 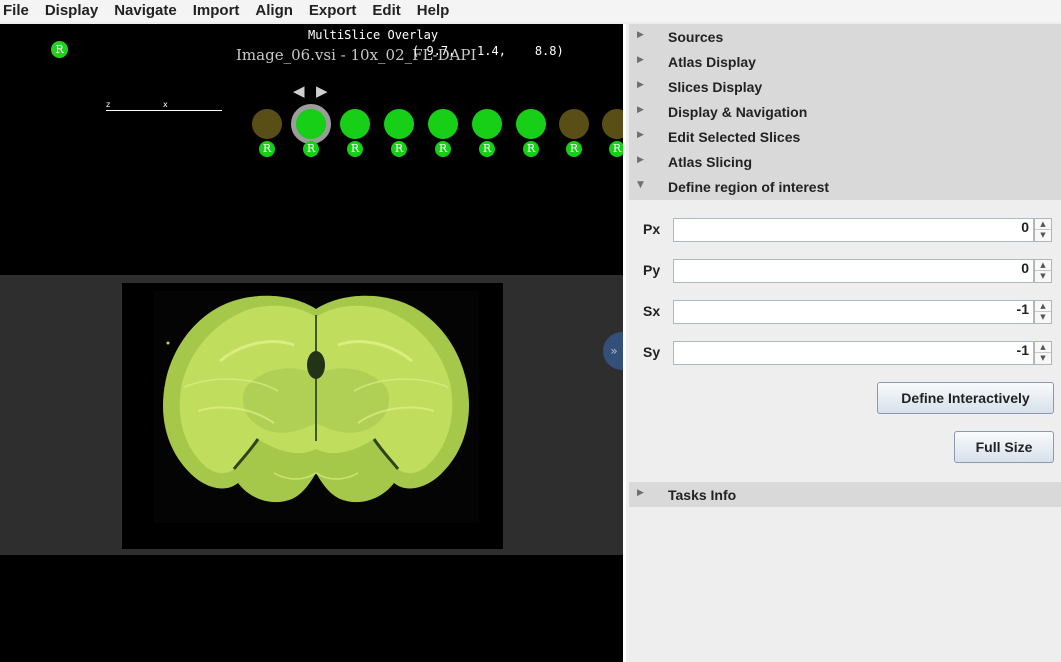 What do you see at coordinates (712, 62) in the screenshot?
I see `section-label: Atlas Display` at bounding box center [712, 62].